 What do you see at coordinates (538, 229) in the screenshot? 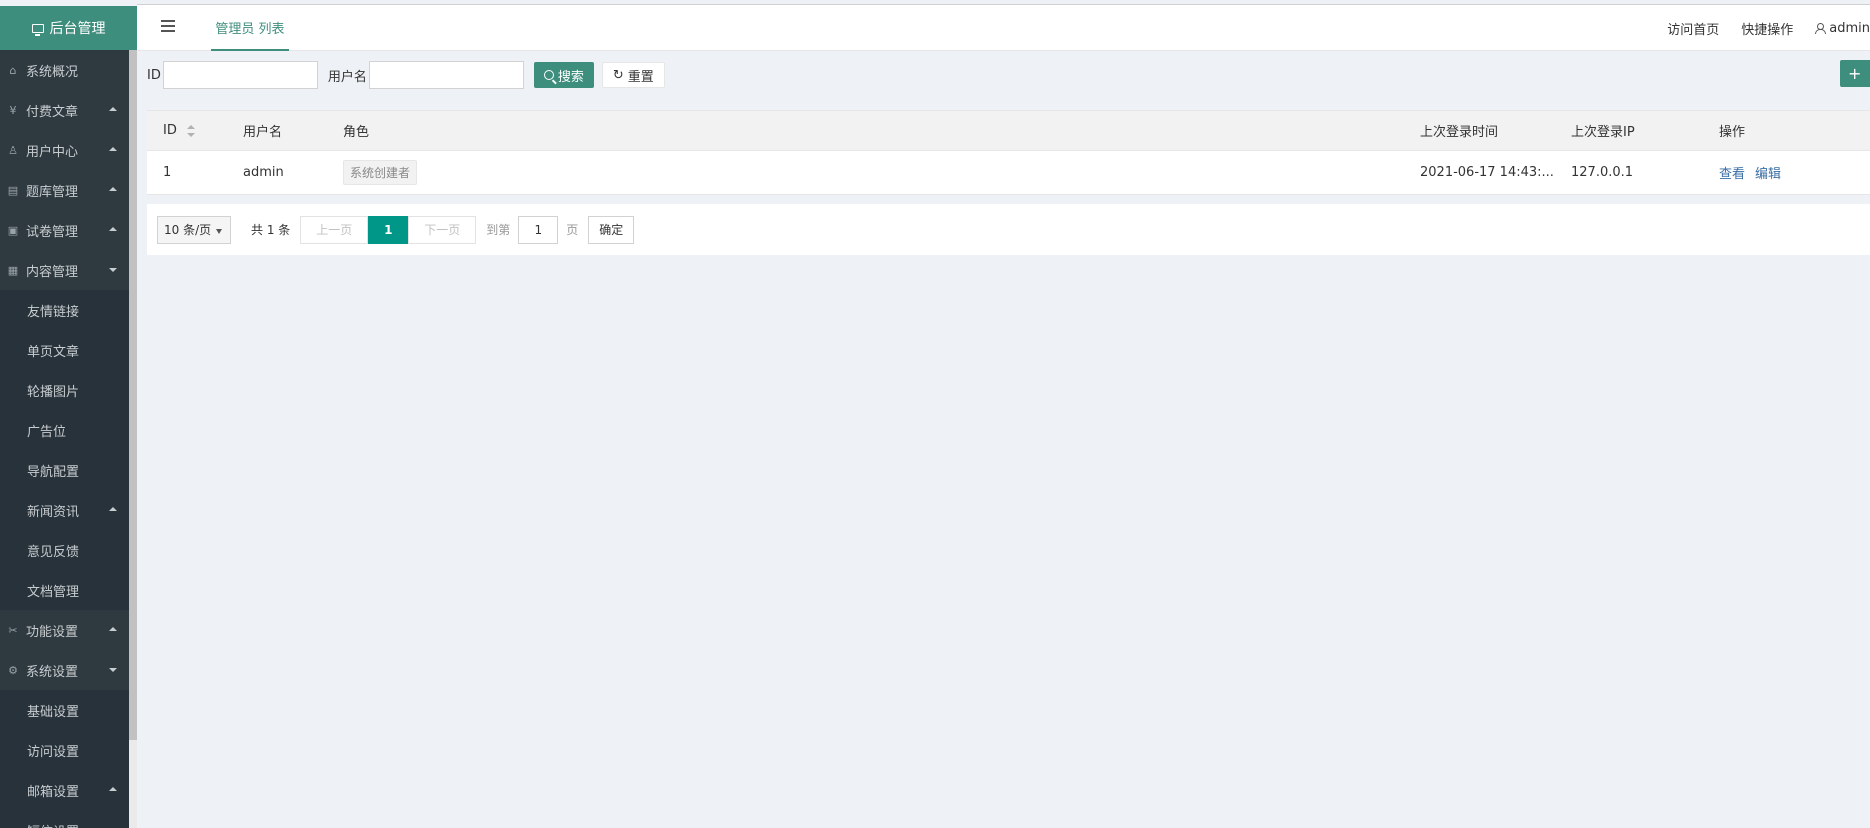
I see `goto-page-input: 1` at bounding box center [538, 229].